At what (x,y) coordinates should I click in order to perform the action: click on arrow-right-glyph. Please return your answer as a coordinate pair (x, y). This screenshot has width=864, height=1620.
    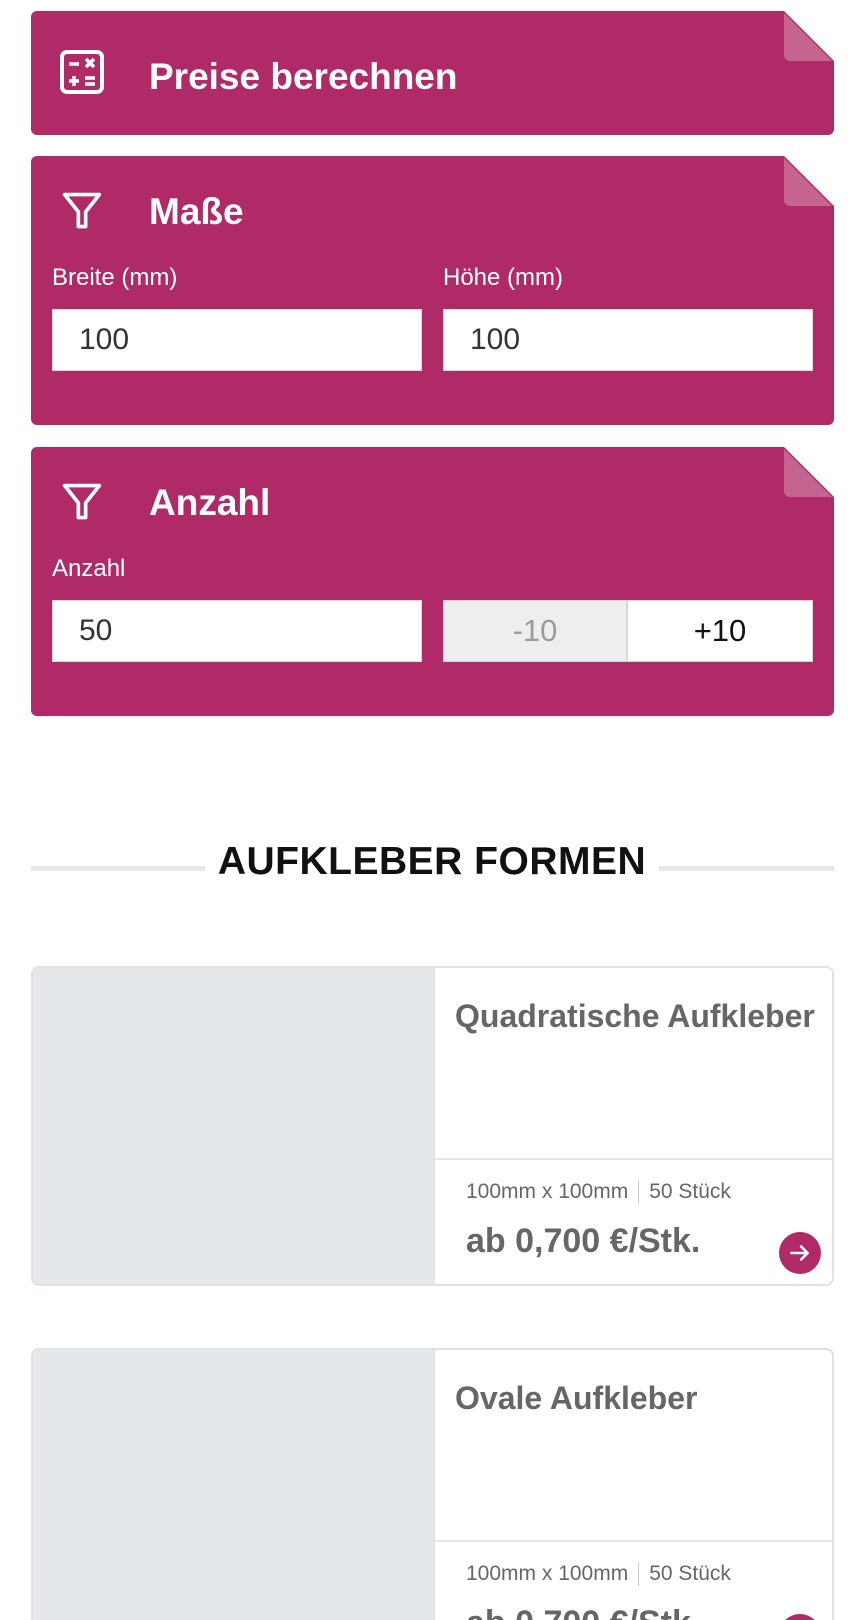
    Looking at the image, I should click on (799, 1253).